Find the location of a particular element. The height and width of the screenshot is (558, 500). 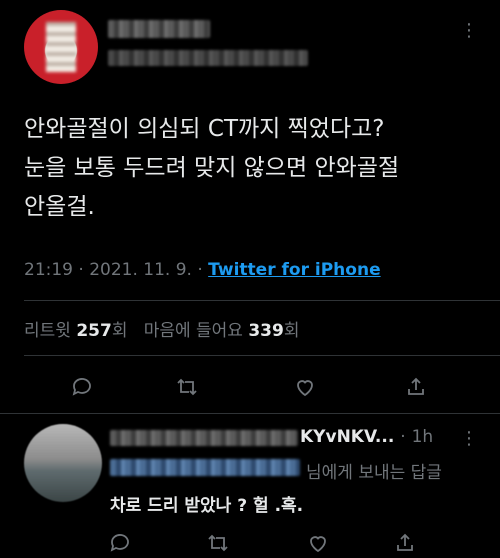

reply-retweet-button is located at coordinates (218, 543).